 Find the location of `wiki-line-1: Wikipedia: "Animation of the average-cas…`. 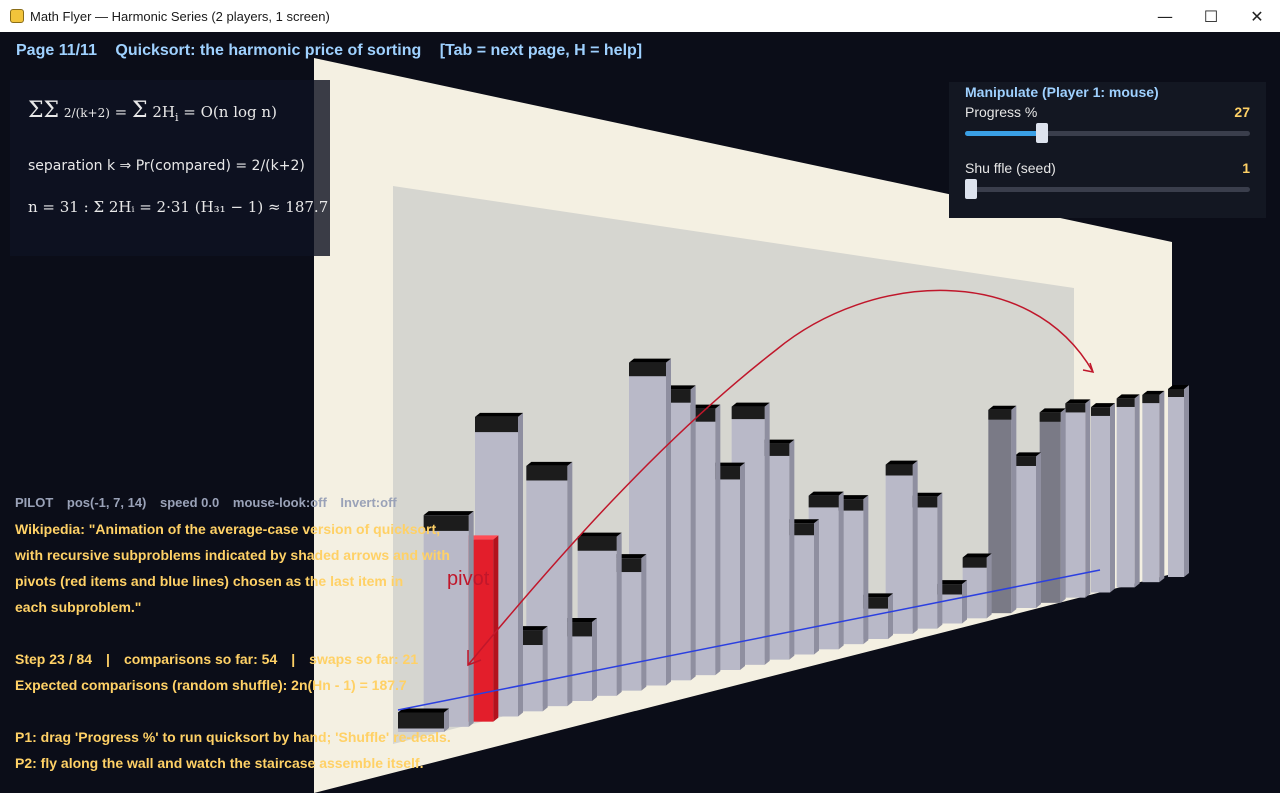

wiki-line-1: Wikipedia: "Animation of the average-cas… is located at coordinates (228, 529).